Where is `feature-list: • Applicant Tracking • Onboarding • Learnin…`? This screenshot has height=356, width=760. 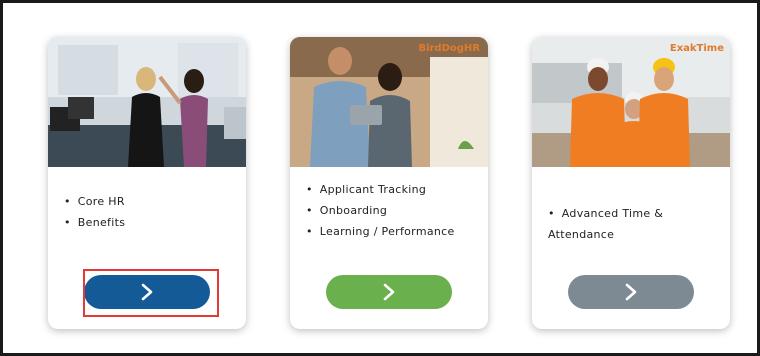 feature-list: • Applicant Tracking • Onboarding • Learnin… is located at coordinates (380, 210).